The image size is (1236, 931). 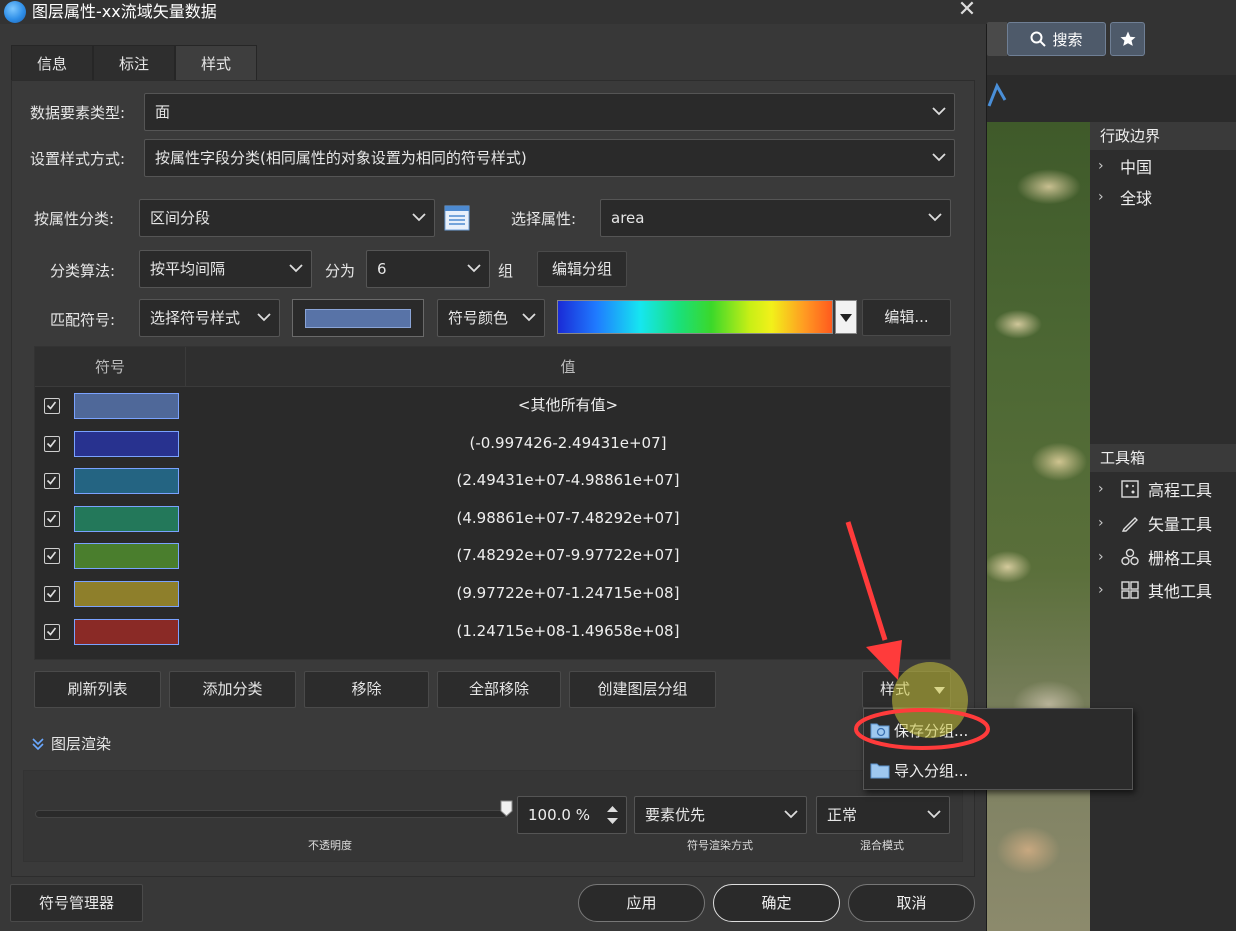 I want to click on table-row: (2.49431e+07-4.98861e+07], so click(x=492, y=480).